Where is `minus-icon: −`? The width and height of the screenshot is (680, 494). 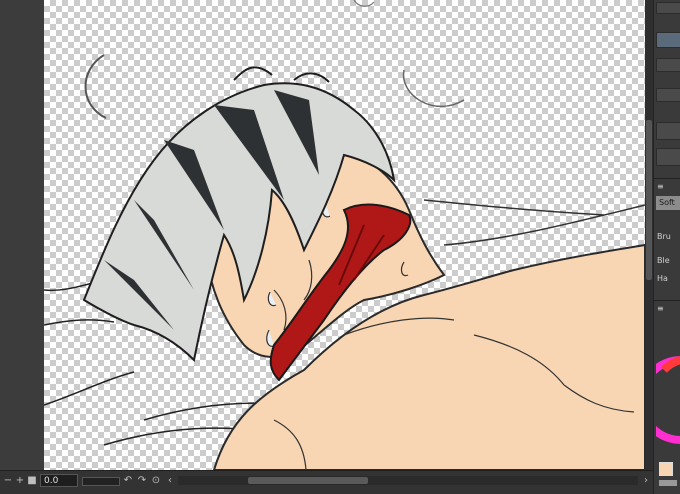 minus-icon: − is located at coordinates (8, 481).